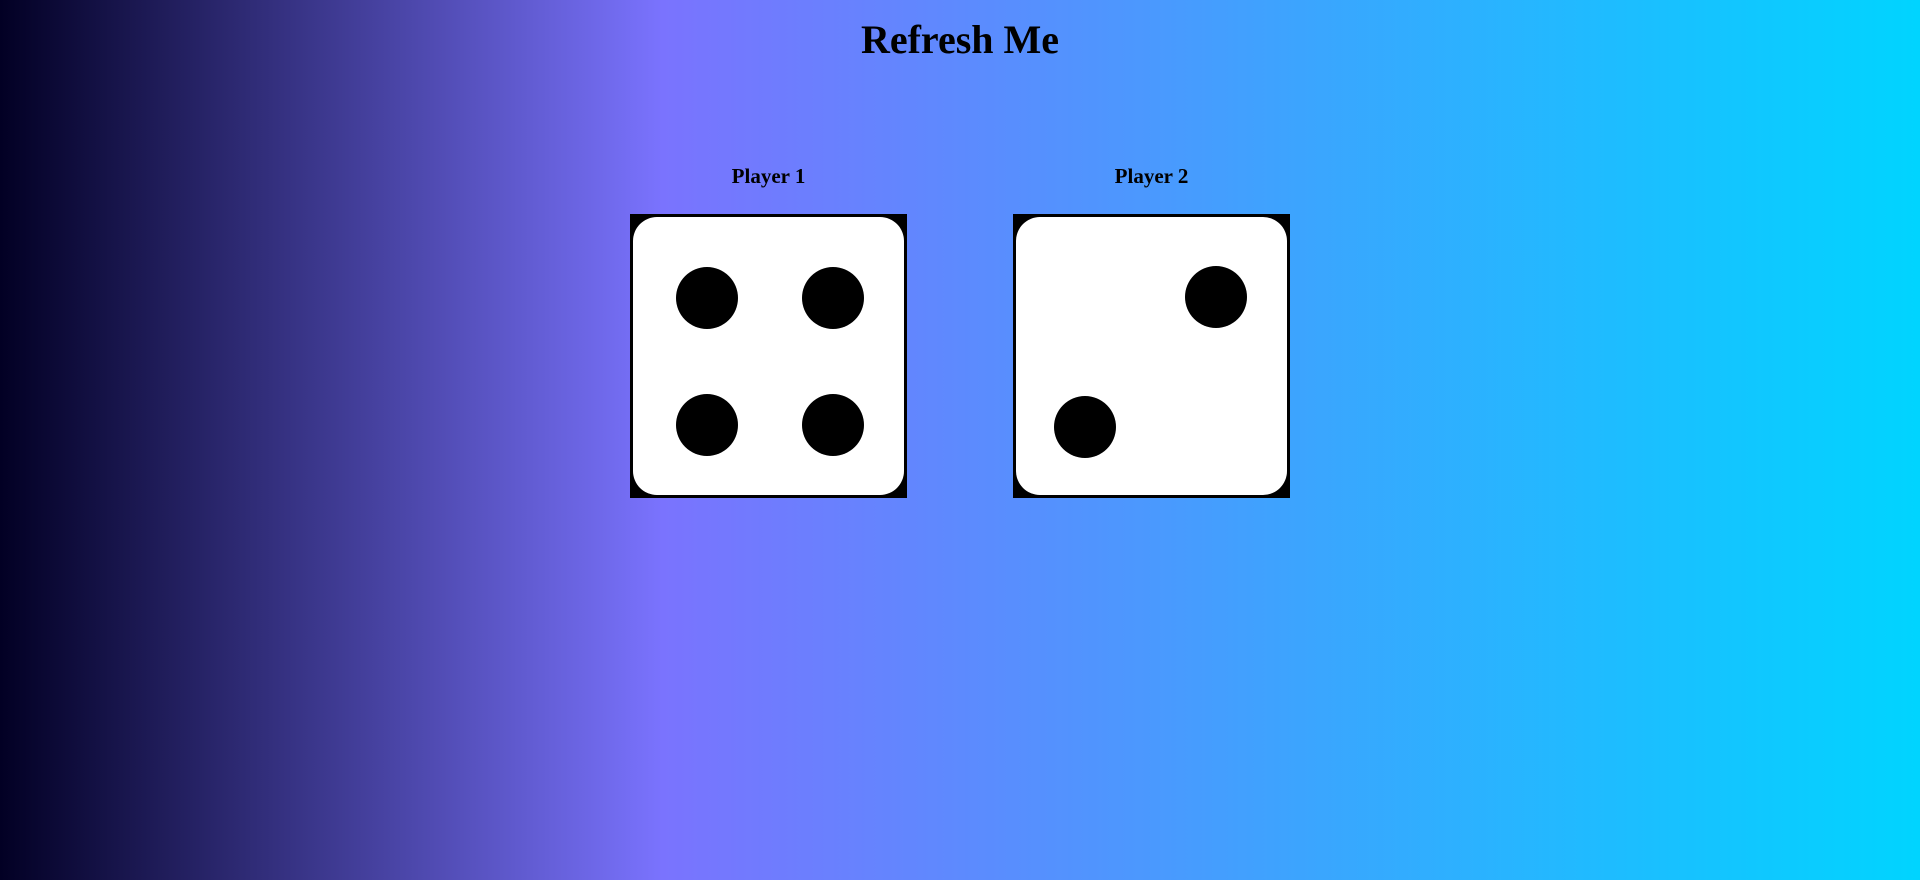 The width and height of the screenshot is (1920, 880). What do you see at coordinates (960, 39) in the screenshot?
I see `page-title: Refresh Me` at bounding box center [960, 39].